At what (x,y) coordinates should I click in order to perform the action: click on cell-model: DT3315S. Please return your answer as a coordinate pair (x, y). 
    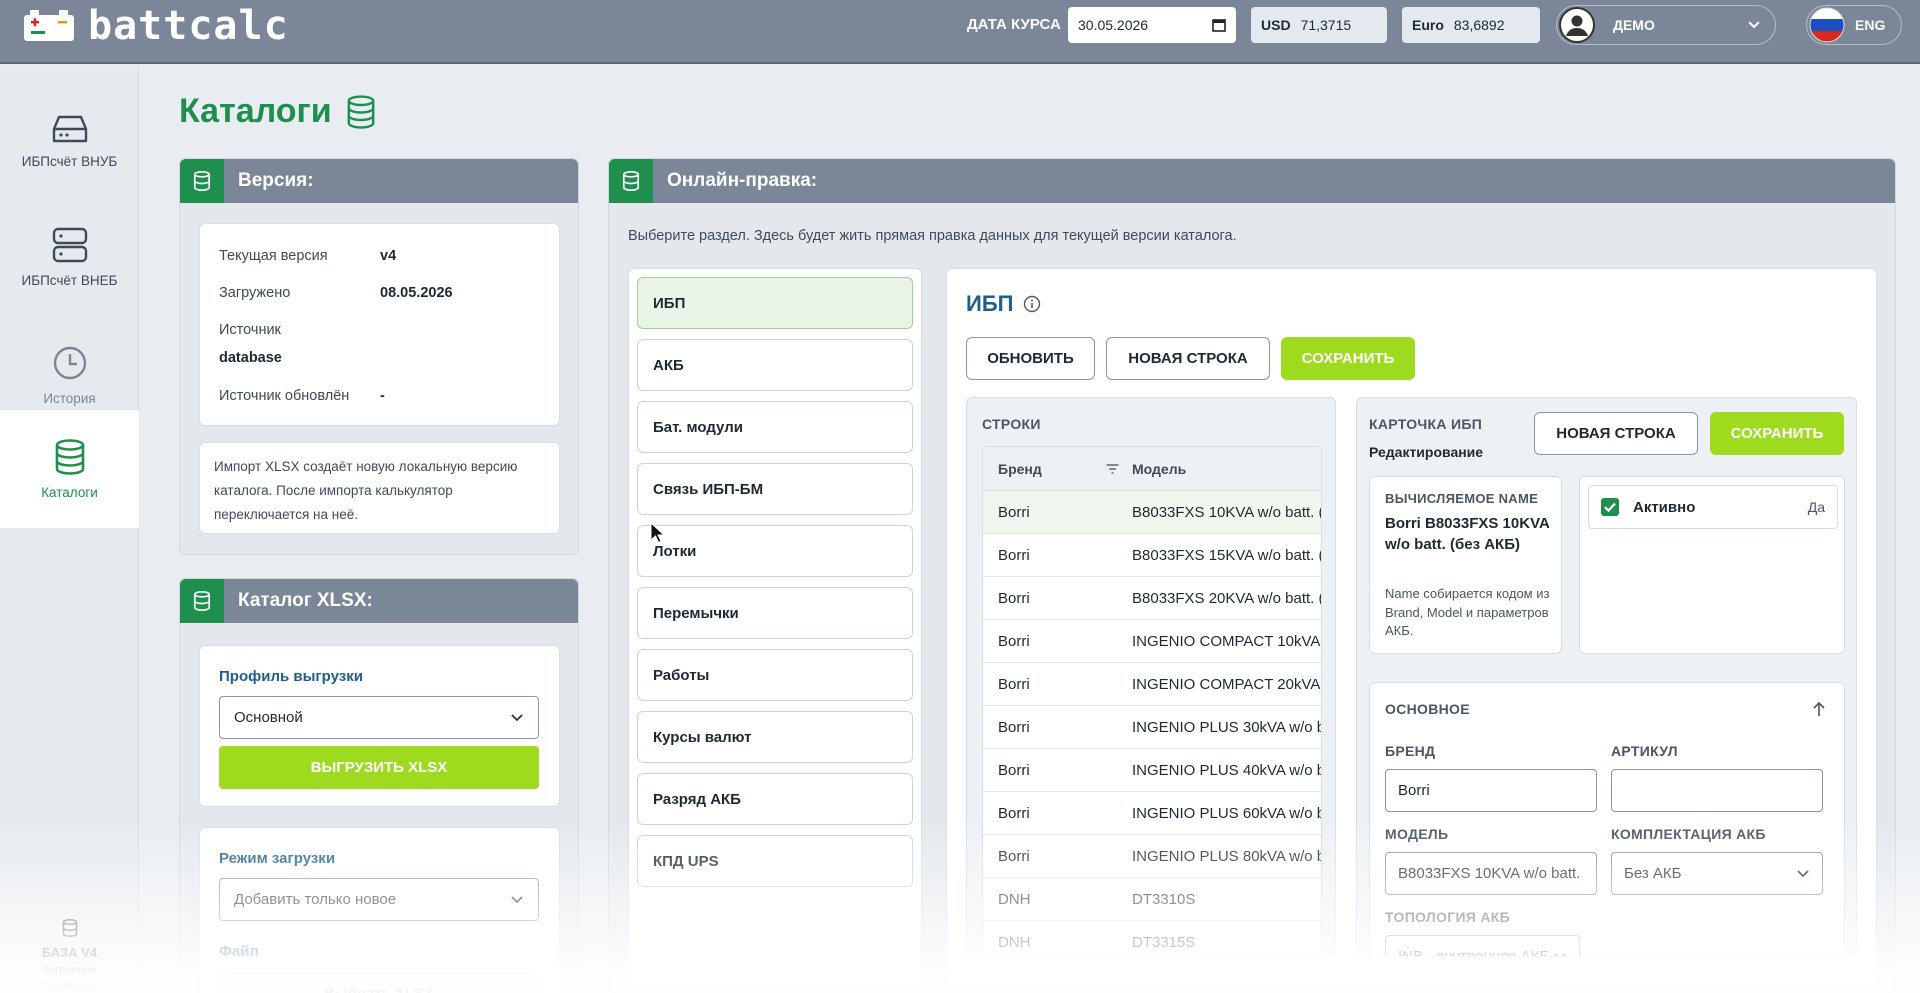
    Looking at the image, I should click on (1164, 942).